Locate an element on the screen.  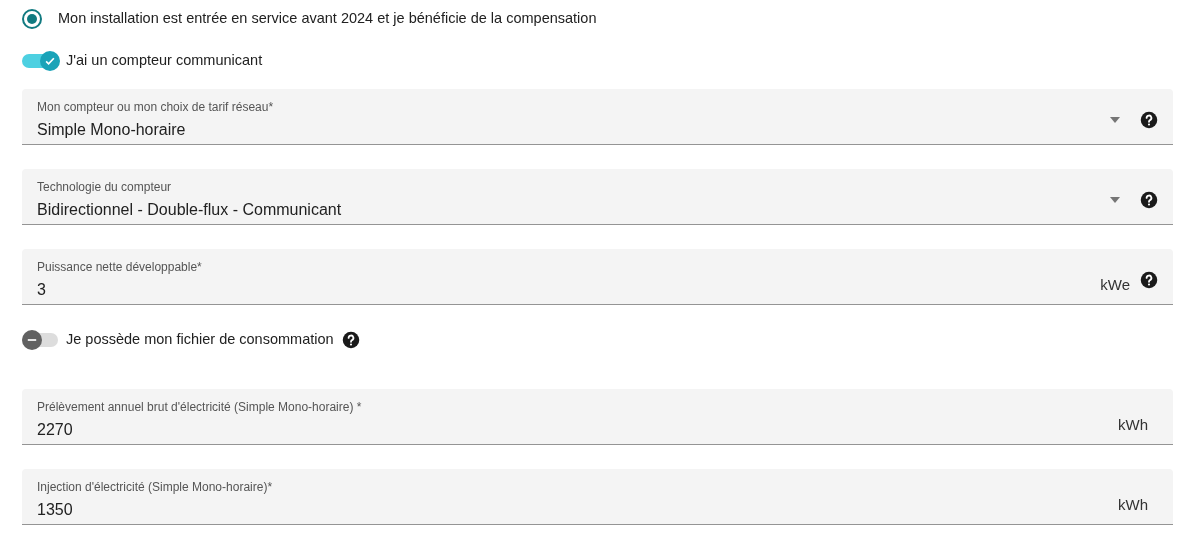
select-field: Mon compteur ou mon choix de tarif réseau* Simple Mono-horaire is located at coordinates (597, 117).